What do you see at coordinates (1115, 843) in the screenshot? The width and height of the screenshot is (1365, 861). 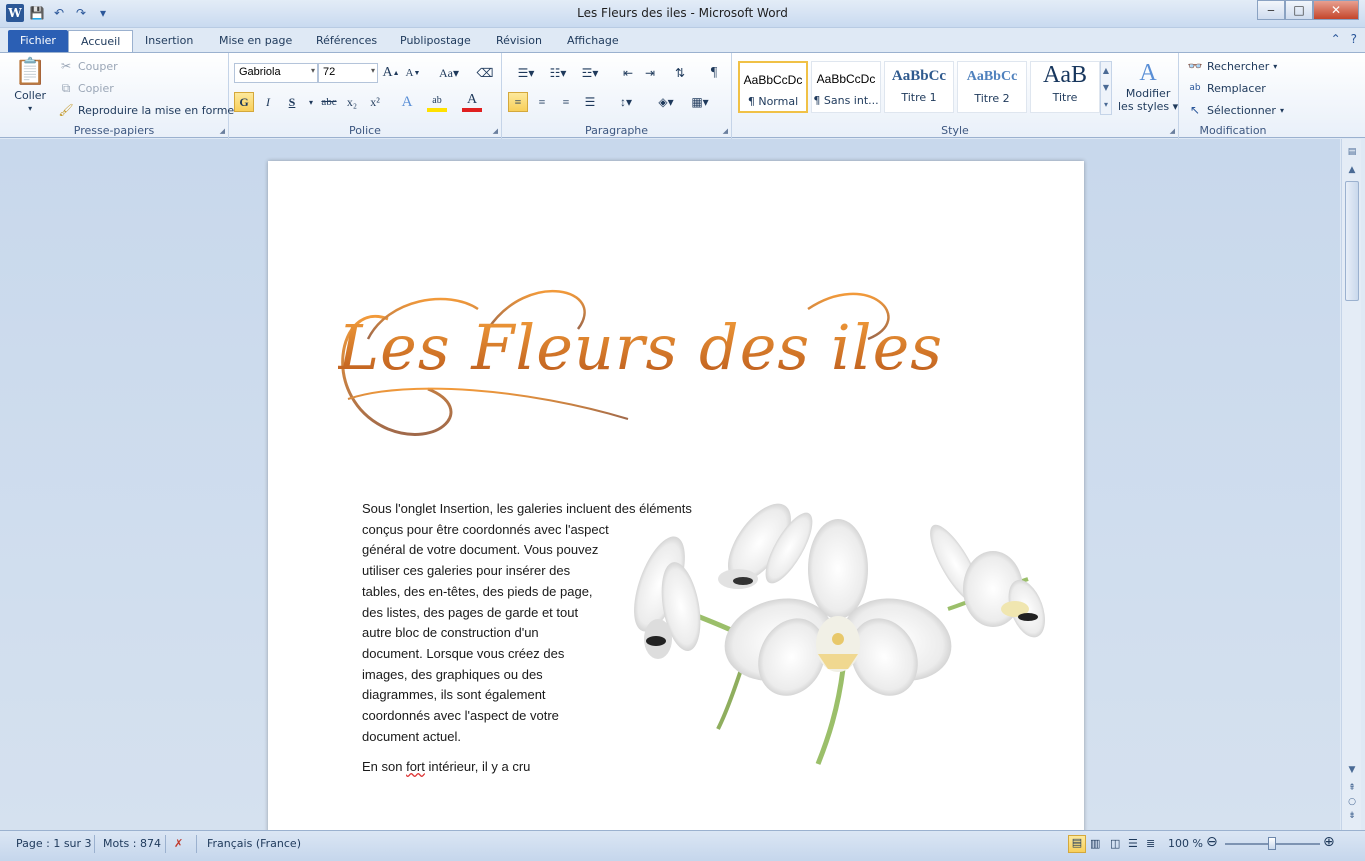 I see `web-layout-icon: ◫` at bounding box center [1115, 843].